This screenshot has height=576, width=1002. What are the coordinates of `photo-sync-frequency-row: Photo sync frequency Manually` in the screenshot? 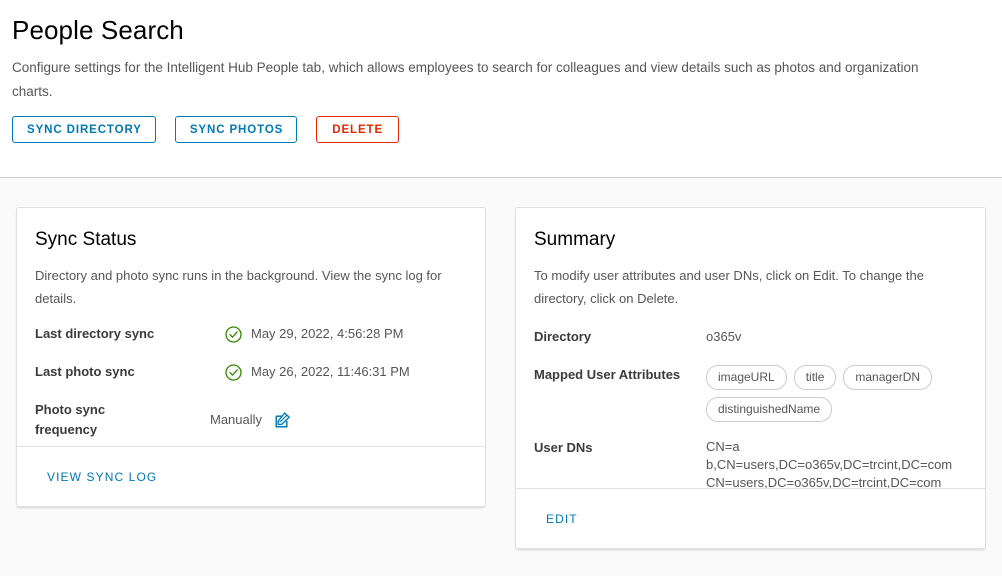 It's located at (251, 420).